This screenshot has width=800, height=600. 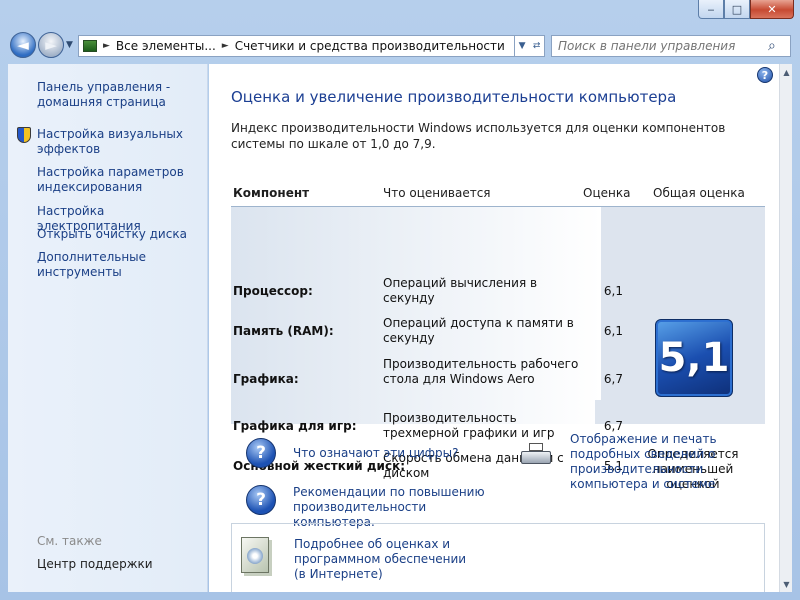 I want to click on sidebar-item-advanced-tools: Дополнительные инструменты, so click(x=102, y=265).